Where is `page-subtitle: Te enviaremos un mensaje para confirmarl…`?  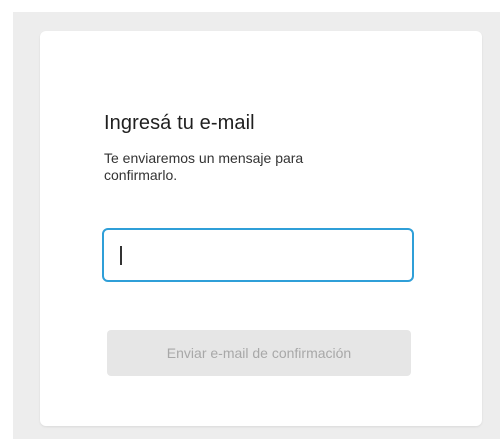
page-subtitle: Te enviaremos un mensaje para confirmarl… is located at coordinates (204, 166).